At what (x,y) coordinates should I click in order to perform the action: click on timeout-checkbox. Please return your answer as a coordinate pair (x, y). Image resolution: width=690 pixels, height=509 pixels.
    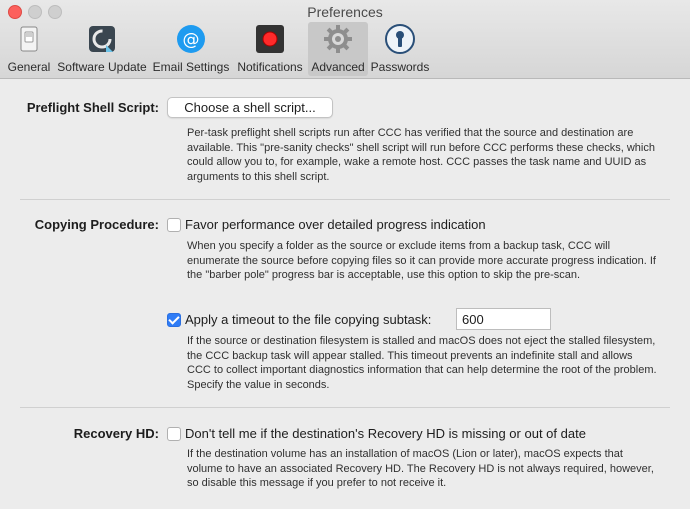
    Looking at the image, I should click on (174, 320).